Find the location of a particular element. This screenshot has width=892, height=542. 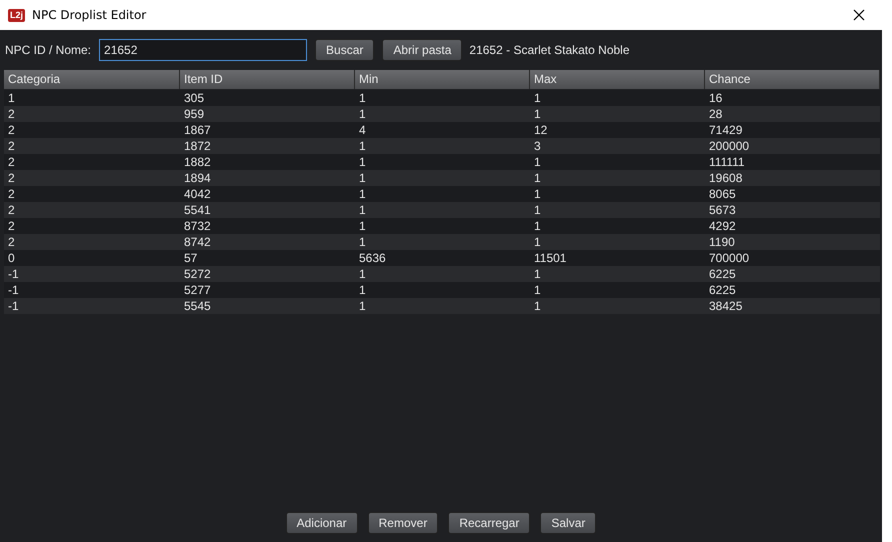

table-cell-text: 8742 is located at coordinates (197, 242).